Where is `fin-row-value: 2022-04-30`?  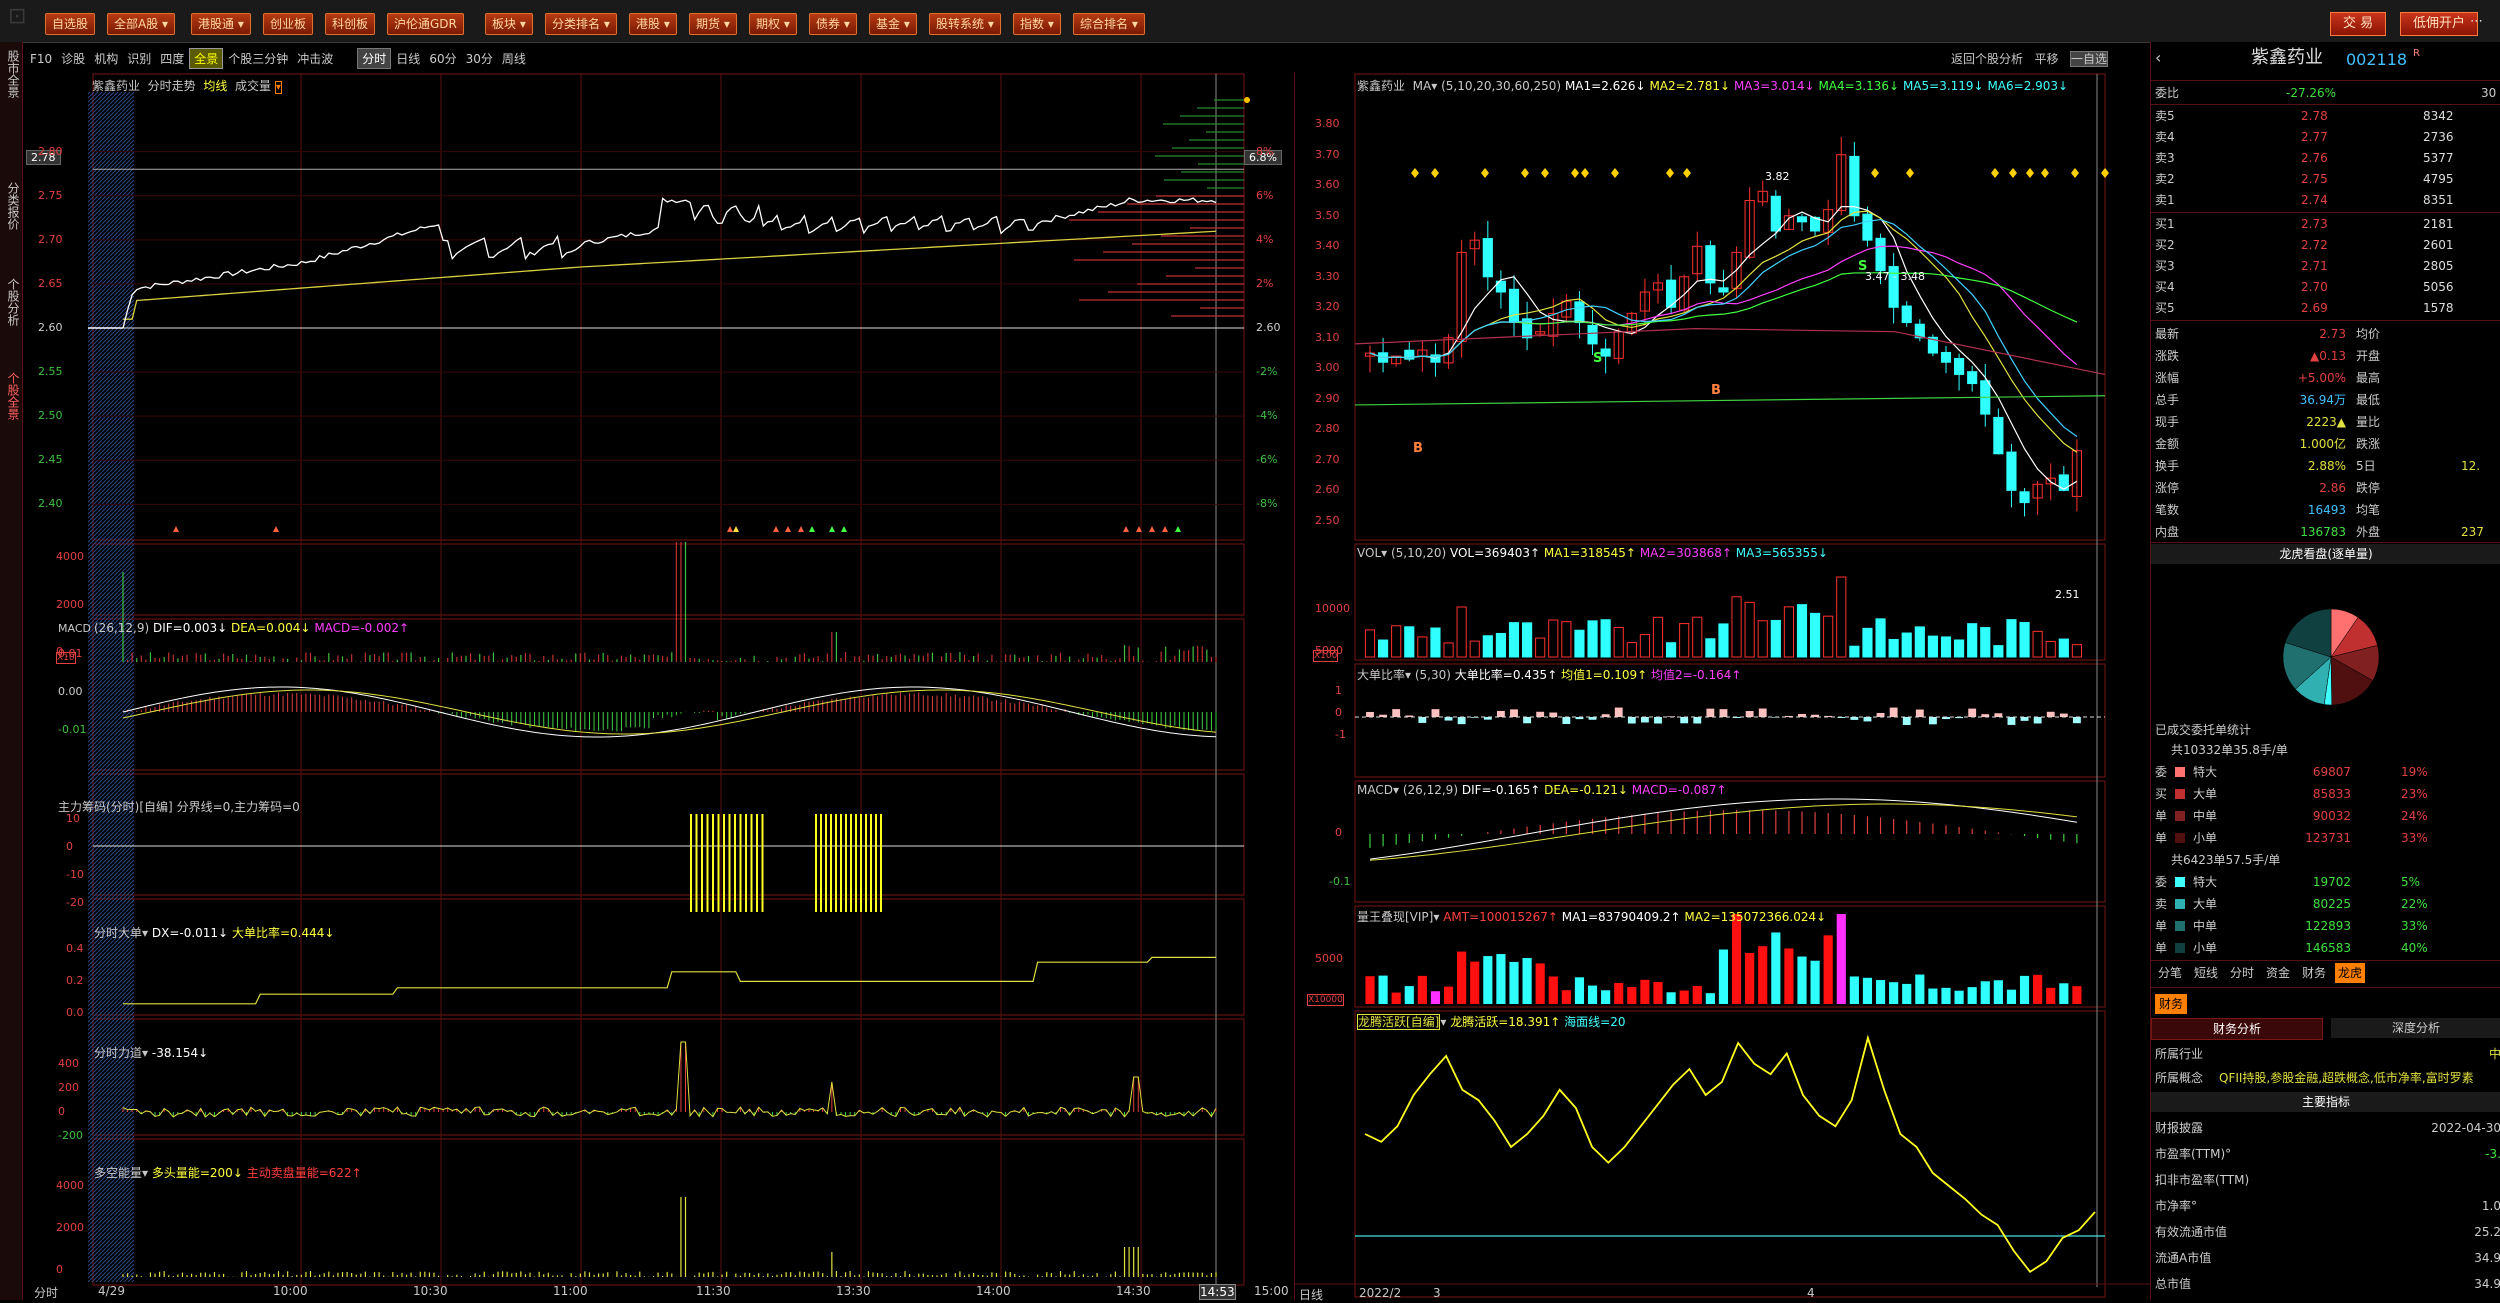 fin-row-value: 2022-04-30 is located at coordinates (2465, 1128).